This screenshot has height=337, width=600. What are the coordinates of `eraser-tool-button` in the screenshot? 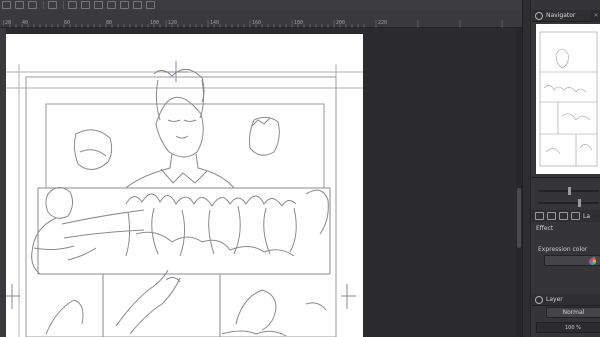 It's located at (111, 5).